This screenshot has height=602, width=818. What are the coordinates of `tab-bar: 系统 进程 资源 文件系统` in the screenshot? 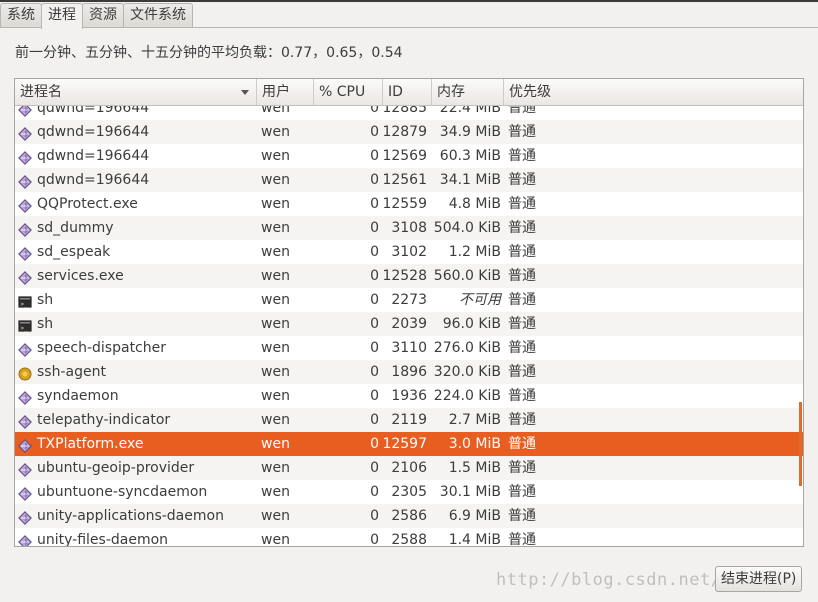 It's located at (96, 16).